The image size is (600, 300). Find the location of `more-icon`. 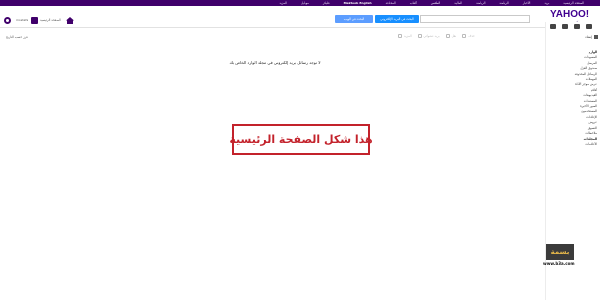

more-icon is located at coordinates (400, 36).